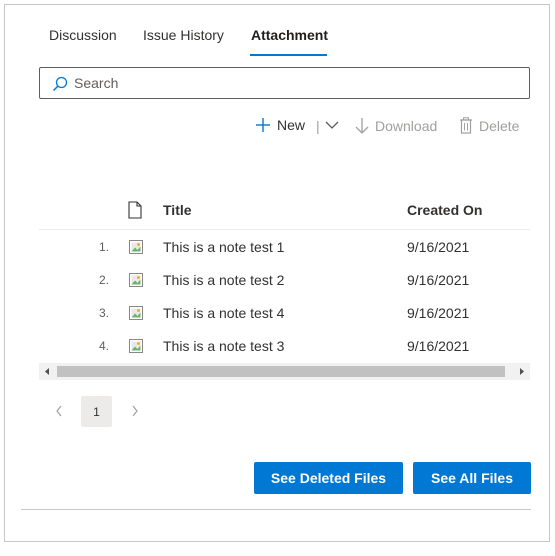 The height and width of the screenshot is (556, 555). Describe the element at coordinates (83, 35) in the screenshot. I see `tab-discussion: Discussion` at that location.